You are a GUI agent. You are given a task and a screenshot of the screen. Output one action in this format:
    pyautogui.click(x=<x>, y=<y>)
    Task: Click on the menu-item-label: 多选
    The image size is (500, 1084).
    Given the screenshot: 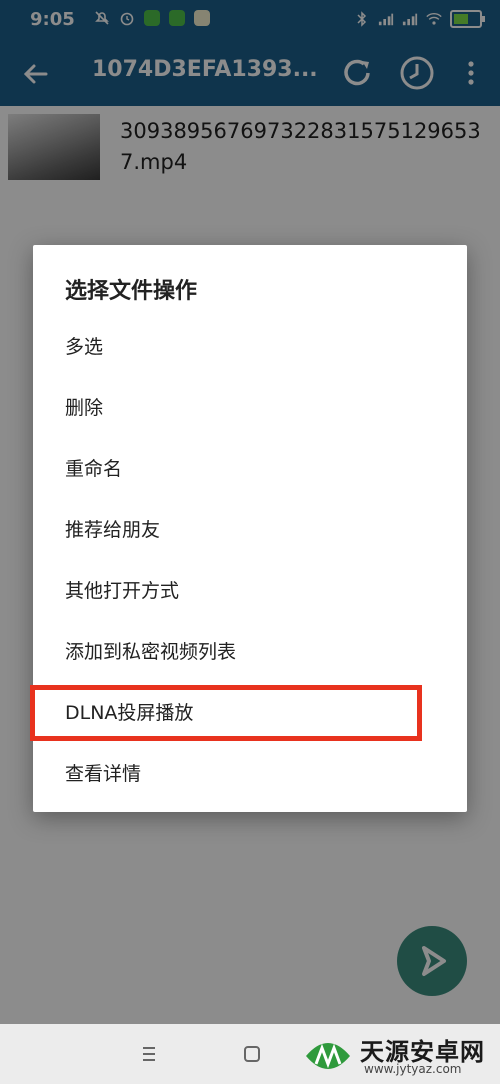 What is the action you would take?
    pyautogui.click(x=84, y=347)
    